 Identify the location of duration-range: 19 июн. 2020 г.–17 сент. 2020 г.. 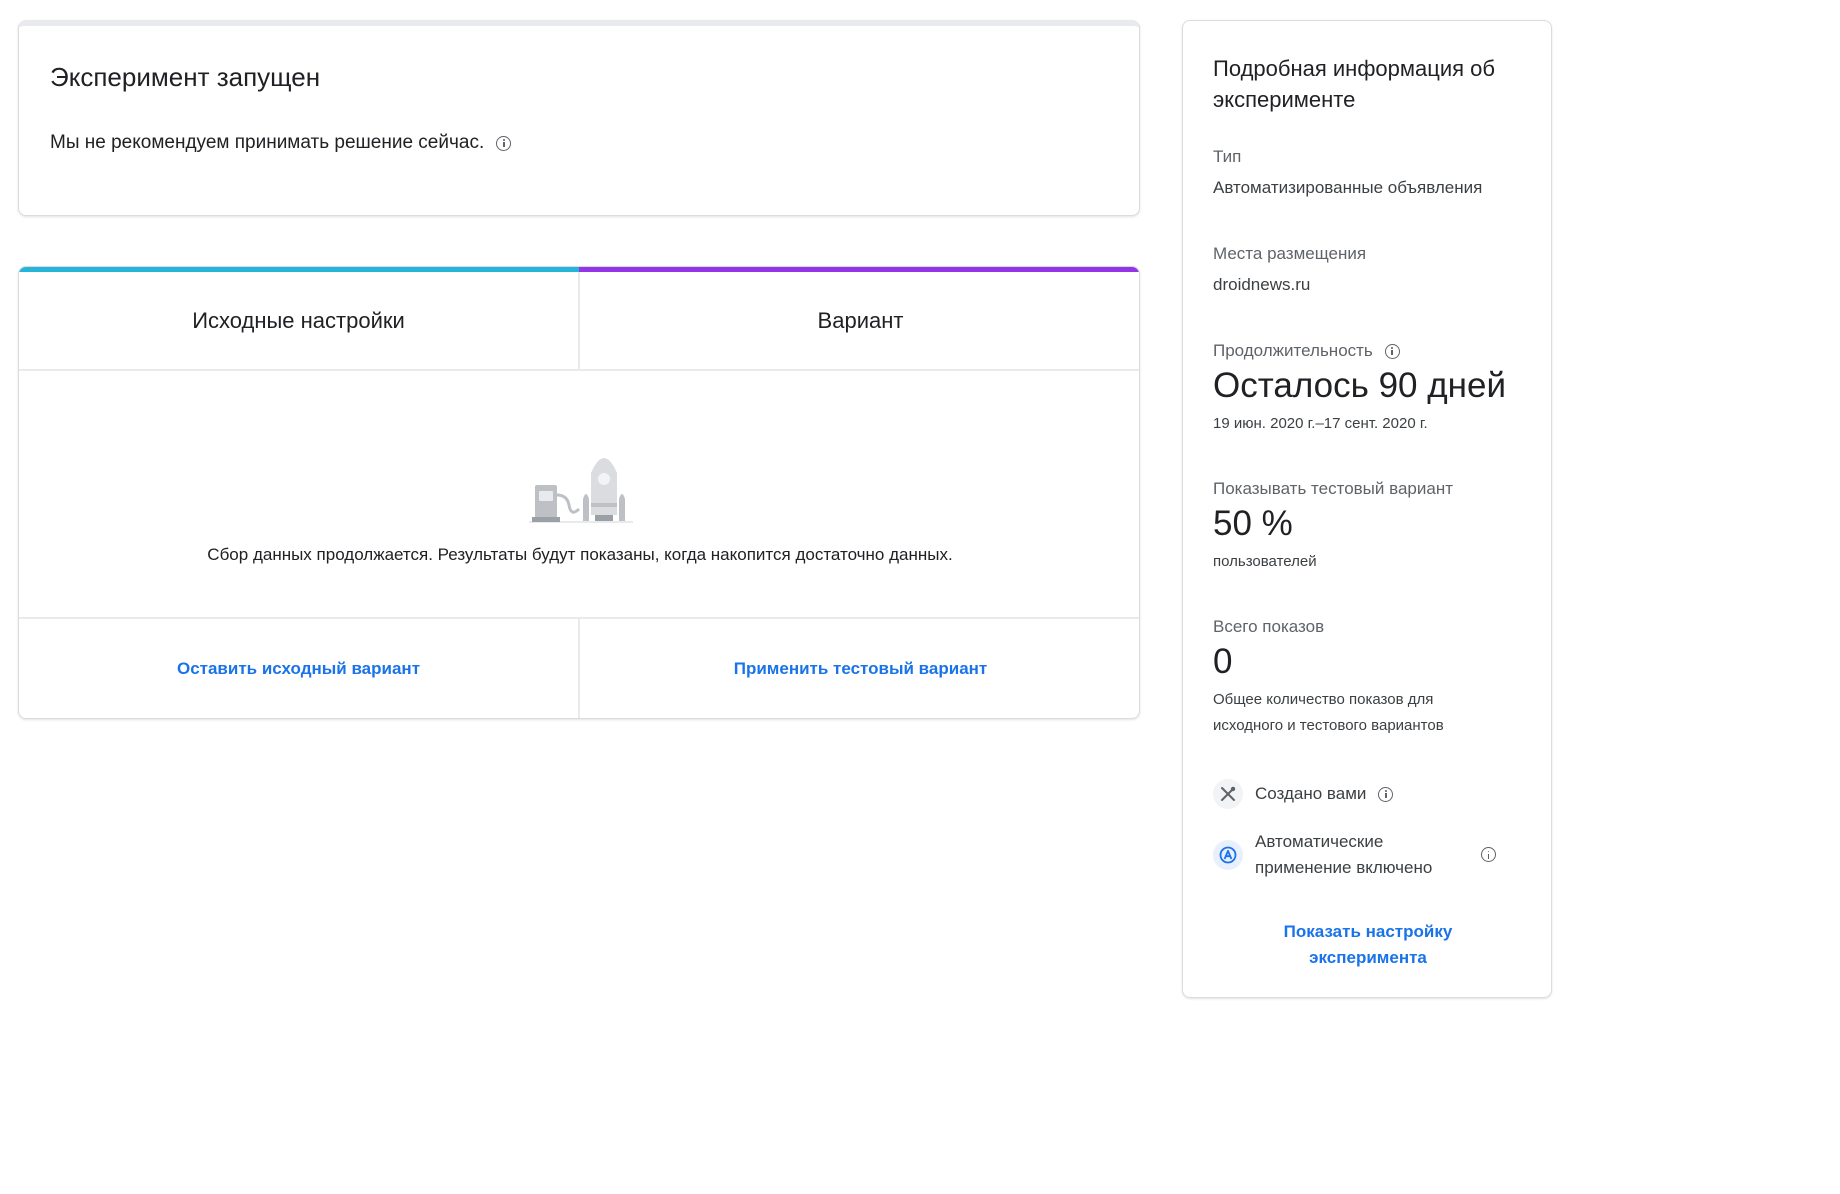
(1320, 423).